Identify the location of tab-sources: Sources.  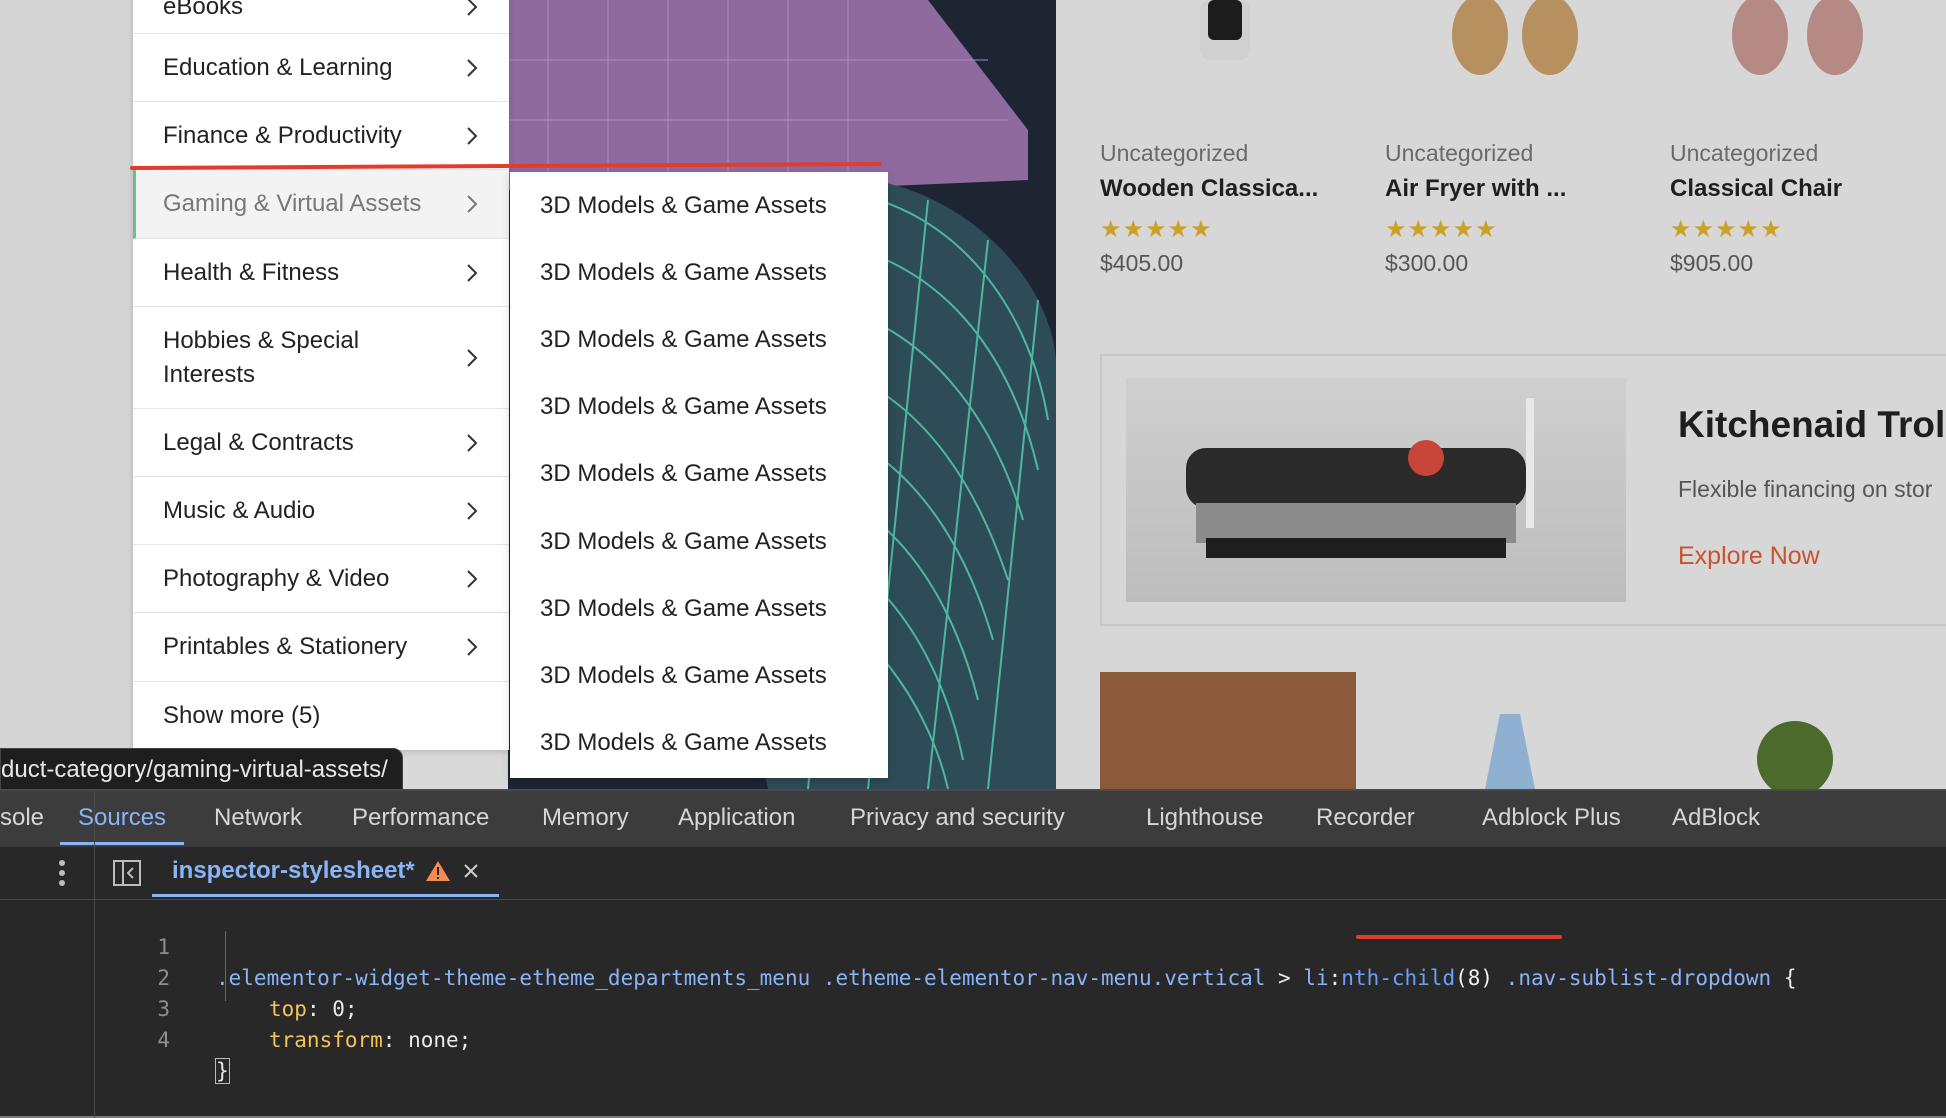
(122, 818).